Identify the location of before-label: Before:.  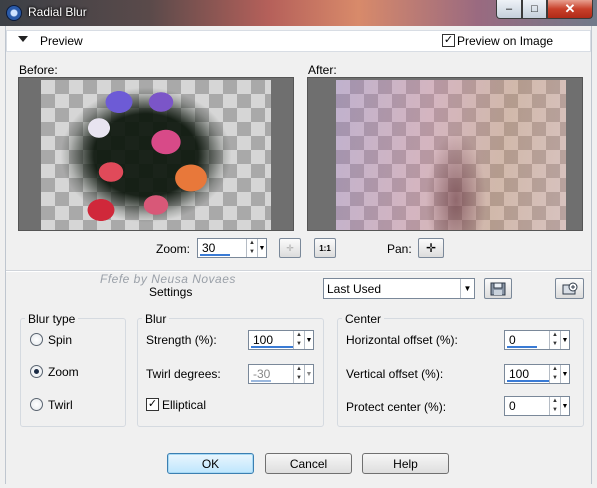
(38, 70).